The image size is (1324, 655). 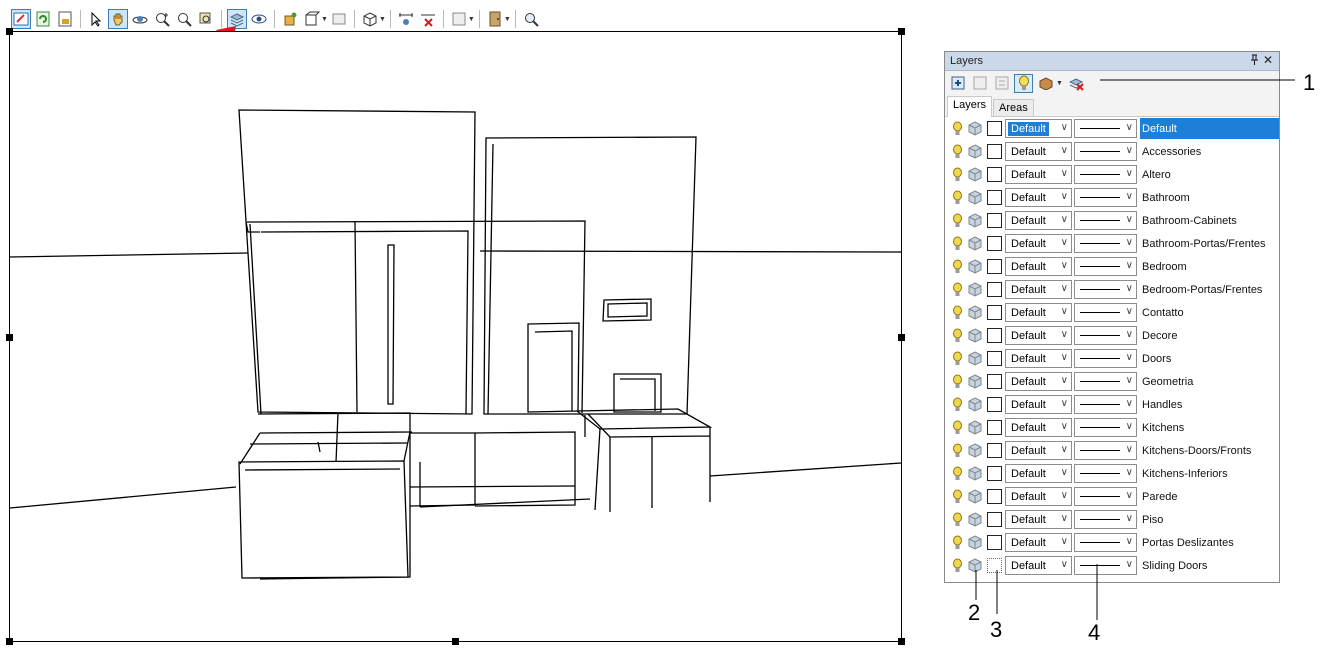 I want to click on callout-3: 3, so click(x=996, y=629).